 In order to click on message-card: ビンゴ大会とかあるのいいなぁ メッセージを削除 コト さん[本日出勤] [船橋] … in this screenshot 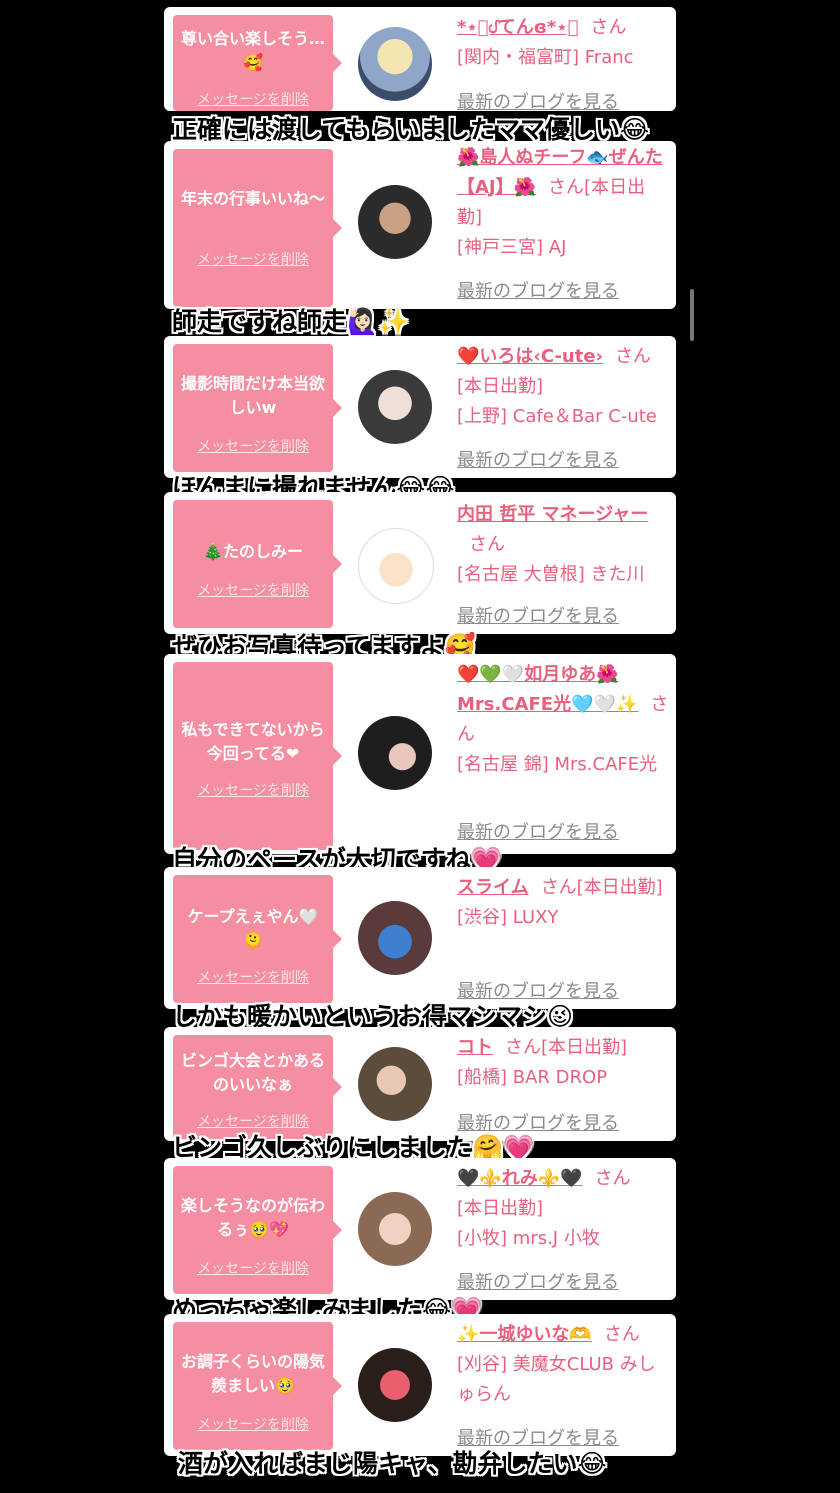, I will do `click(420, 1084)`.